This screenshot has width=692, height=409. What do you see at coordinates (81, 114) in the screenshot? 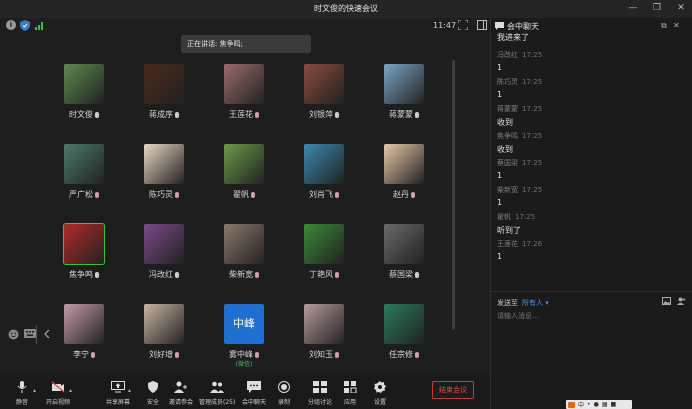
I see `participant-name: 时文俊` at bounding box center [81, 114].